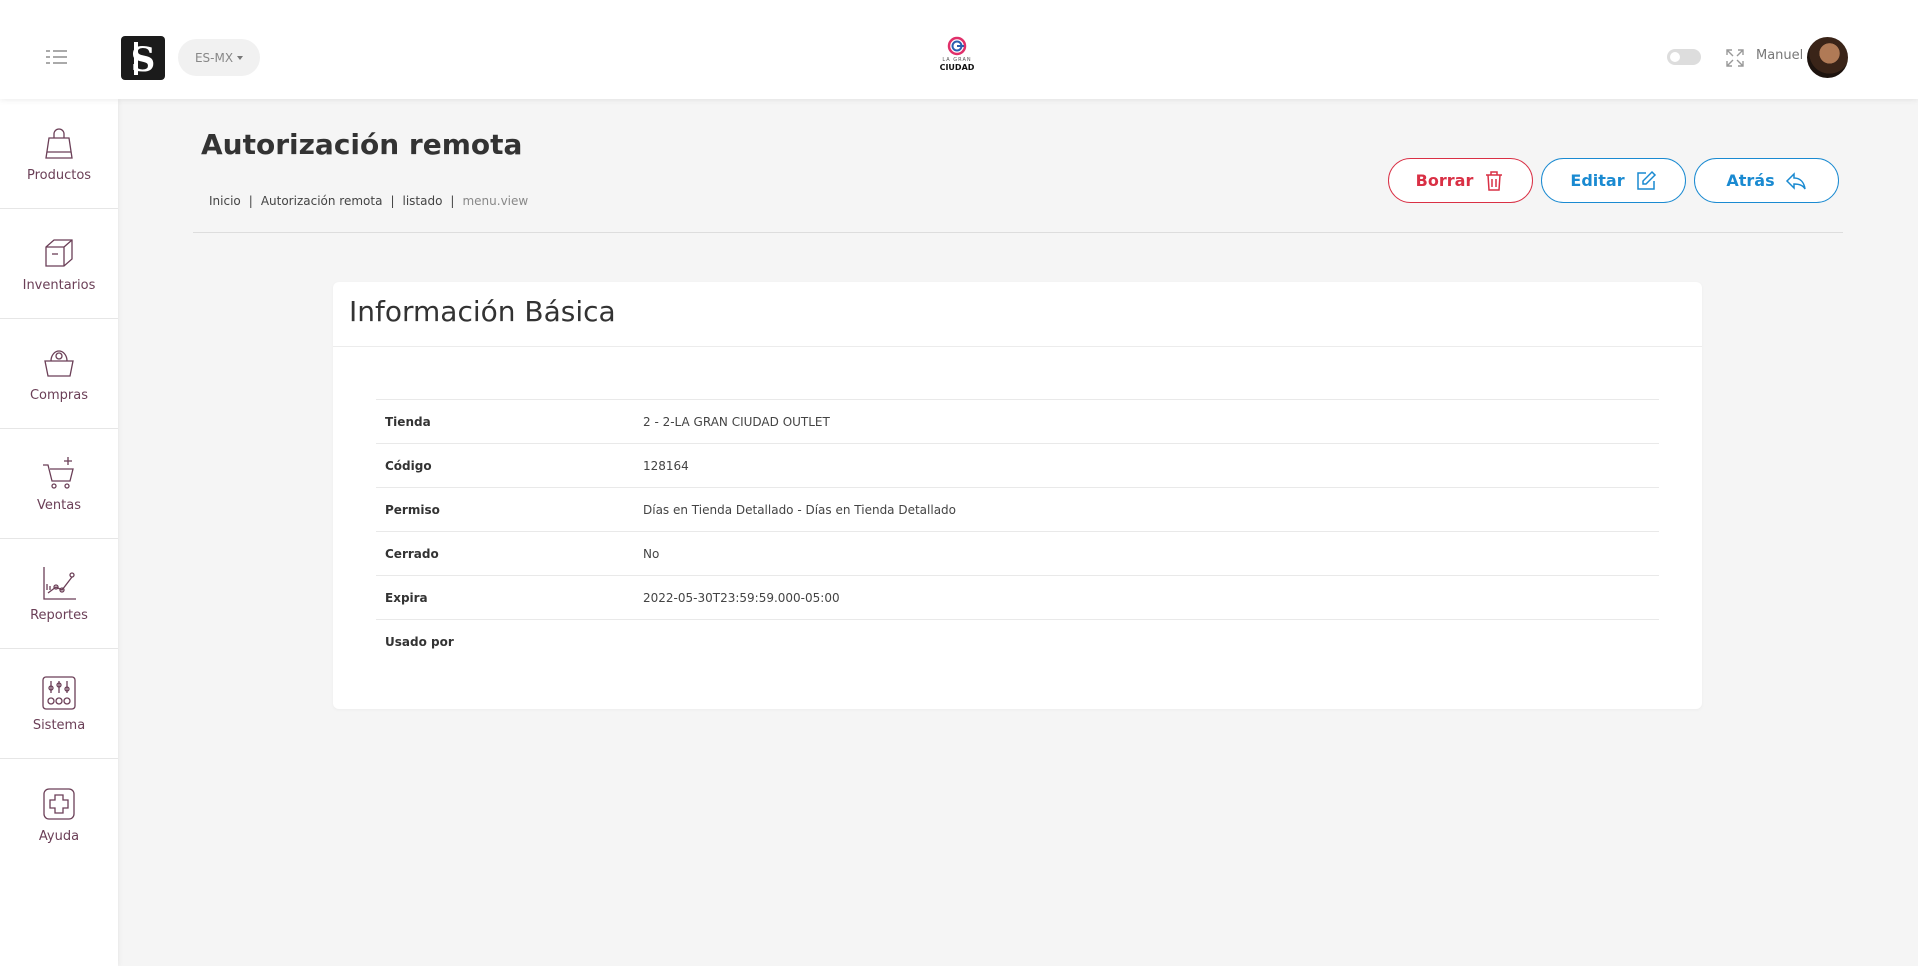 The height and width of the screenshot is (966, 1918). I want to click on sidebar-item-label: Ventas, so click(59, 505).